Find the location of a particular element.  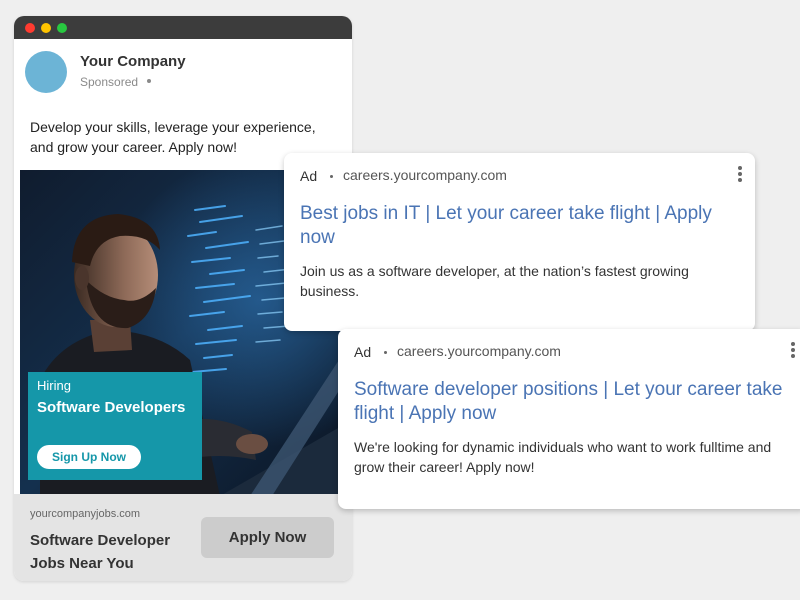

footer-domain: yourcompanyjobs.com is located at coordinates (85, 514).